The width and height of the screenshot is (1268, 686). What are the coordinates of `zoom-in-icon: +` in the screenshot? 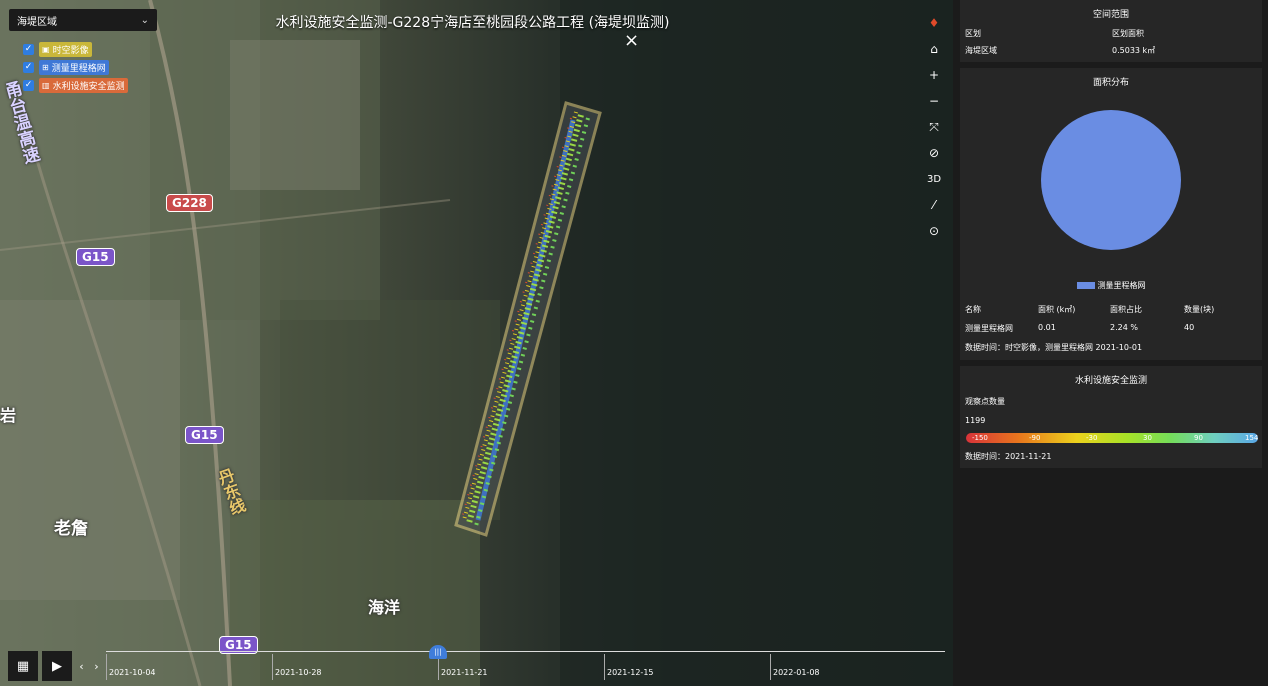 It's located at (934, 75).